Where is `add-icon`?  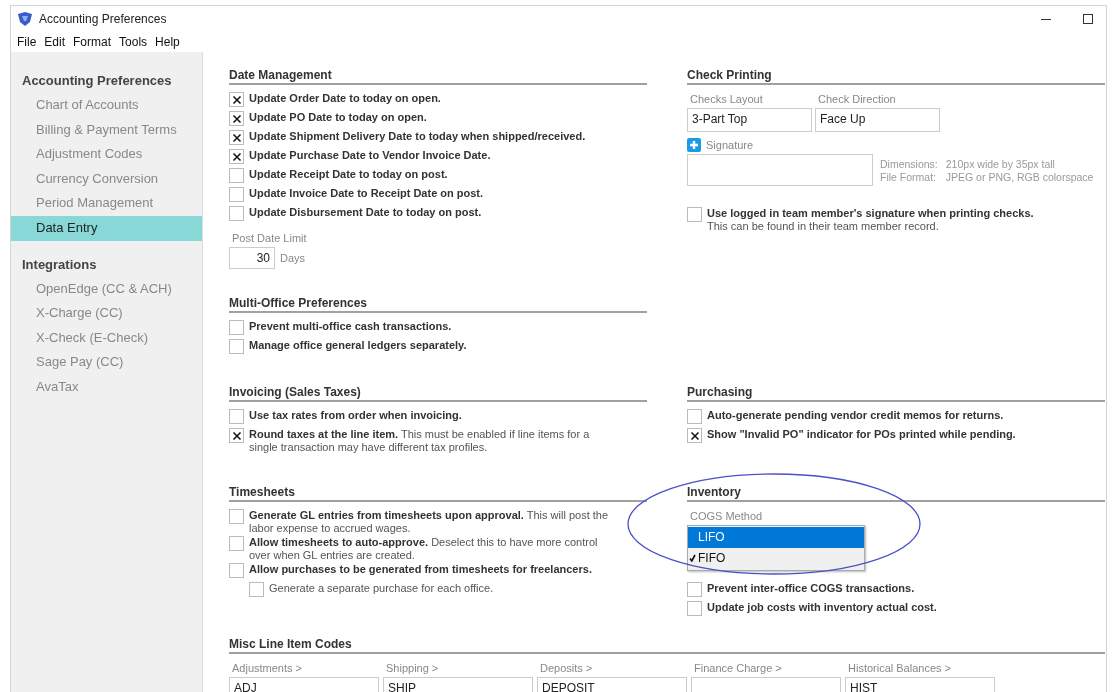
add-icon is located at coordinates (694, 145).